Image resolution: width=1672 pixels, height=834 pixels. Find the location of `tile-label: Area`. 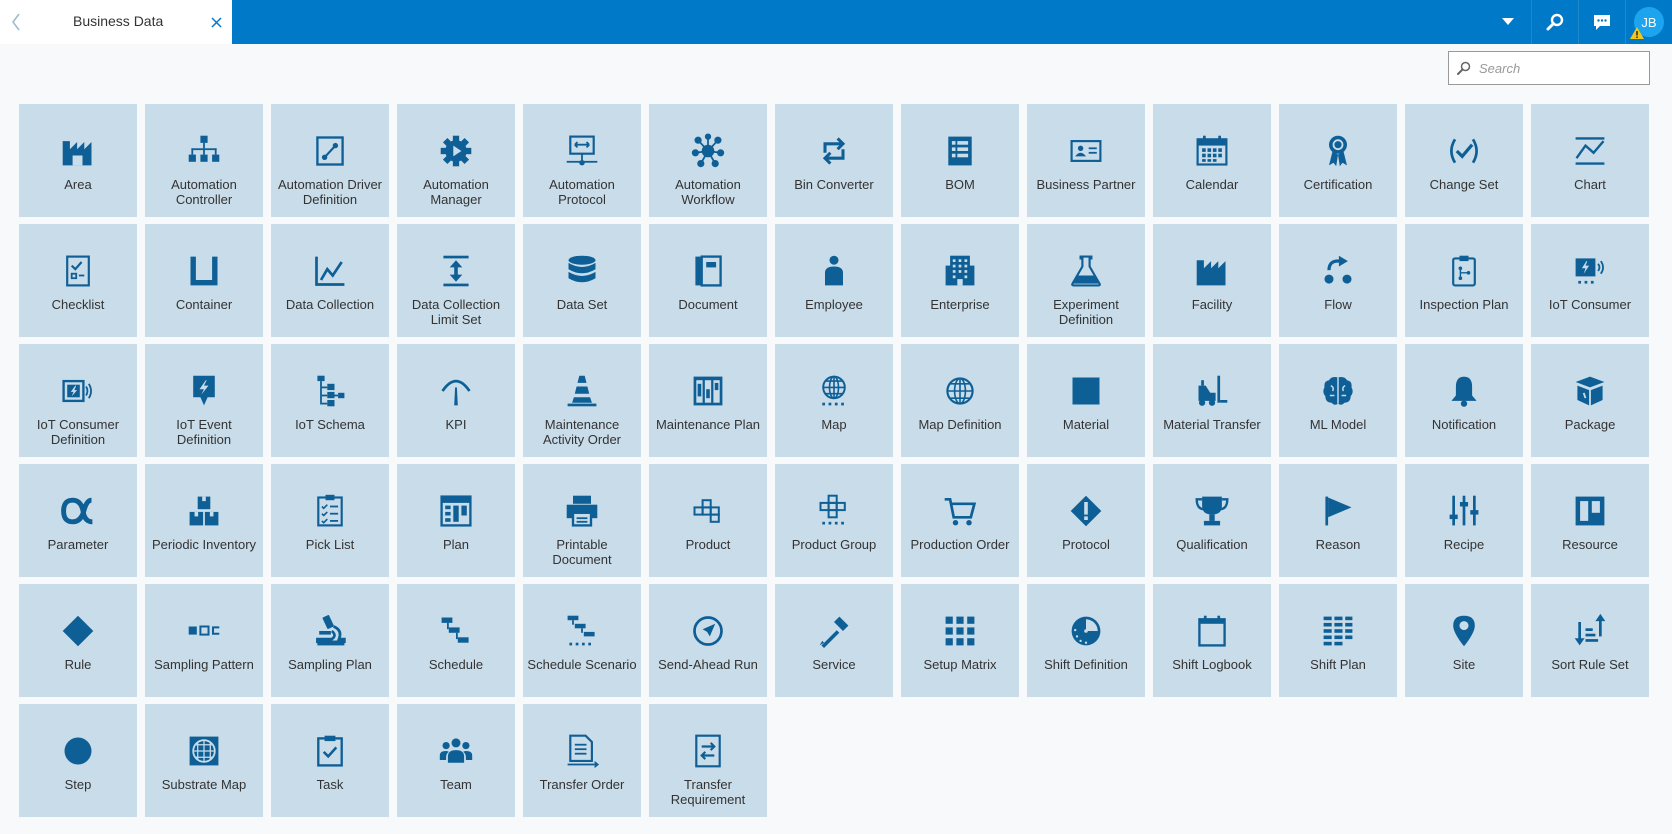

tile-label: Area is located at coordinates (78, 184).